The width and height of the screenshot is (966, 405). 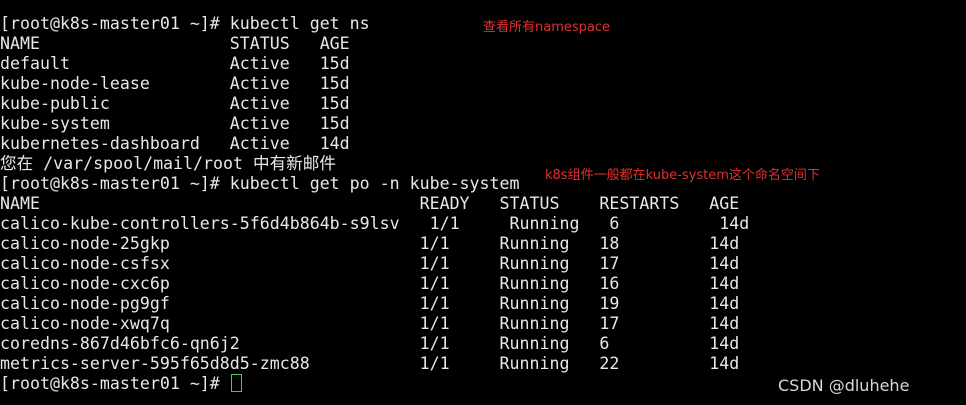 What do you see at coordinates (175, 83) in the screenshot?
I see `ns-row-kube-node-lease: kube-node-lease Active 15d` at bounding box center [175, 83].